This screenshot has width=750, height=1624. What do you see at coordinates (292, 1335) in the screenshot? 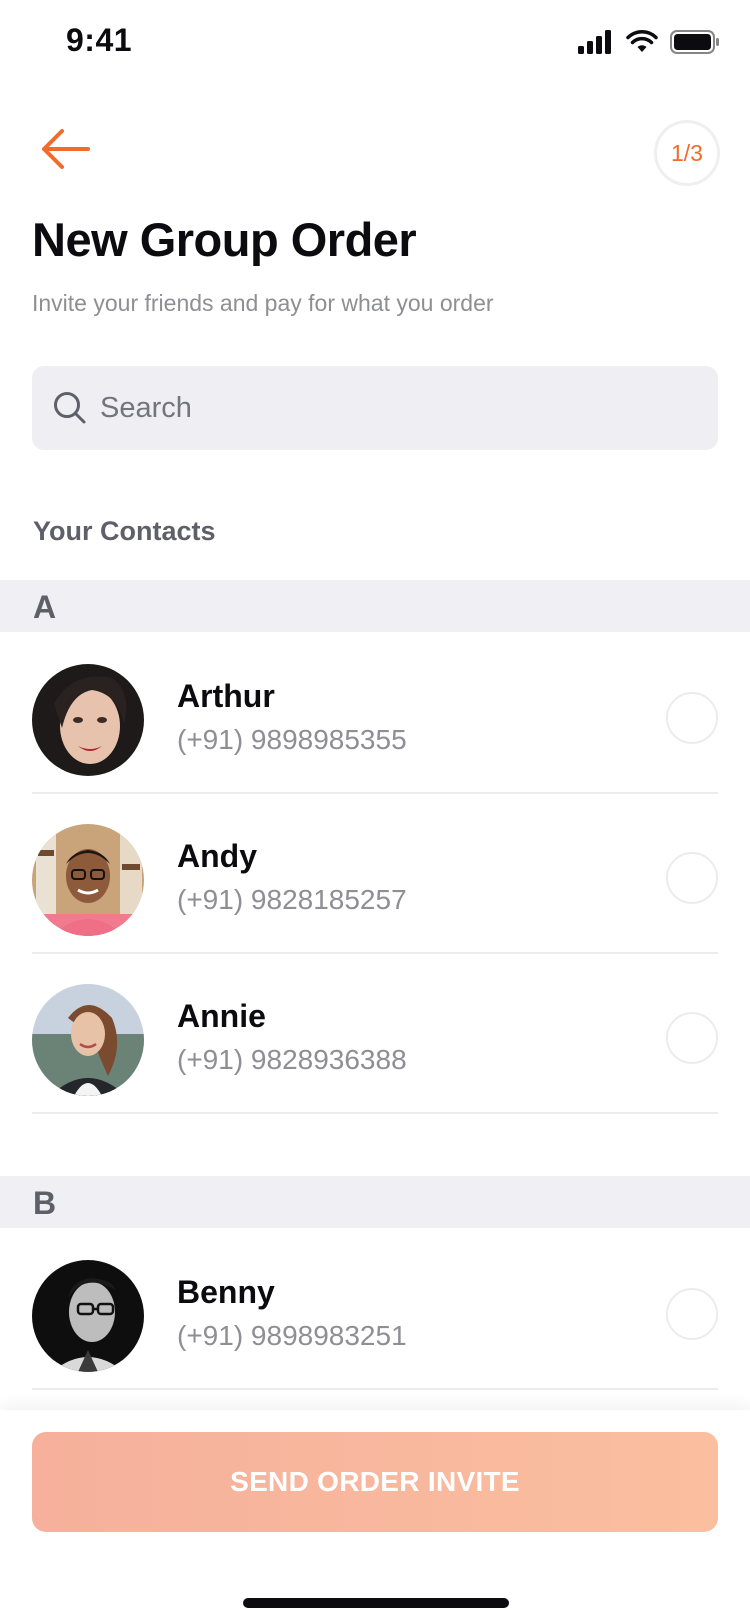
I see `contact-phone: (+91) 9898983251` at bounding box center [292, 1335].